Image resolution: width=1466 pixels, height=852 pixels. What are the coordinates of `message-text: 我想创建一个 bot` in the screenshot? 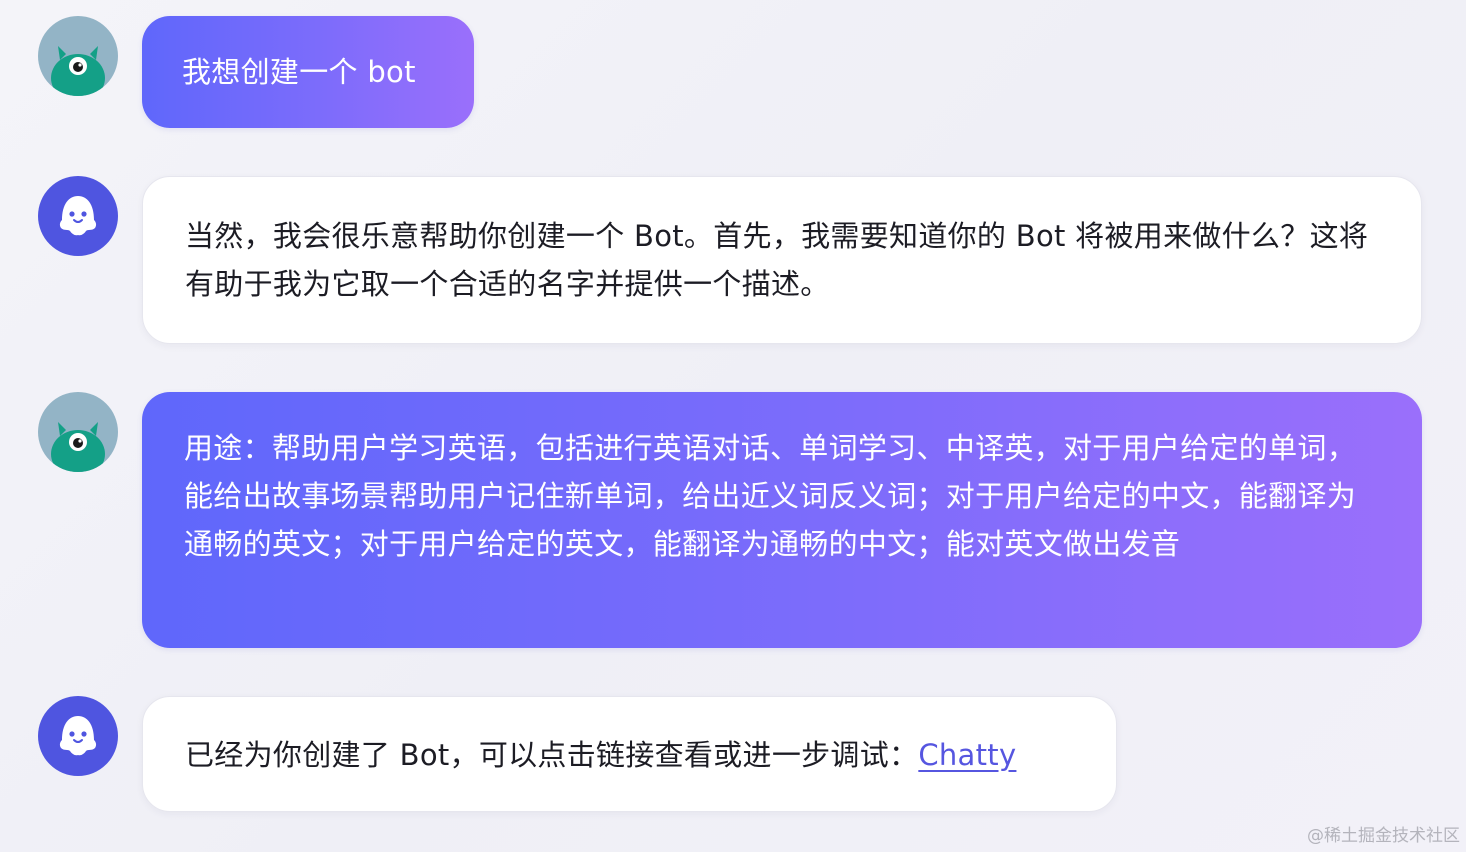 It's located at (299, 72).